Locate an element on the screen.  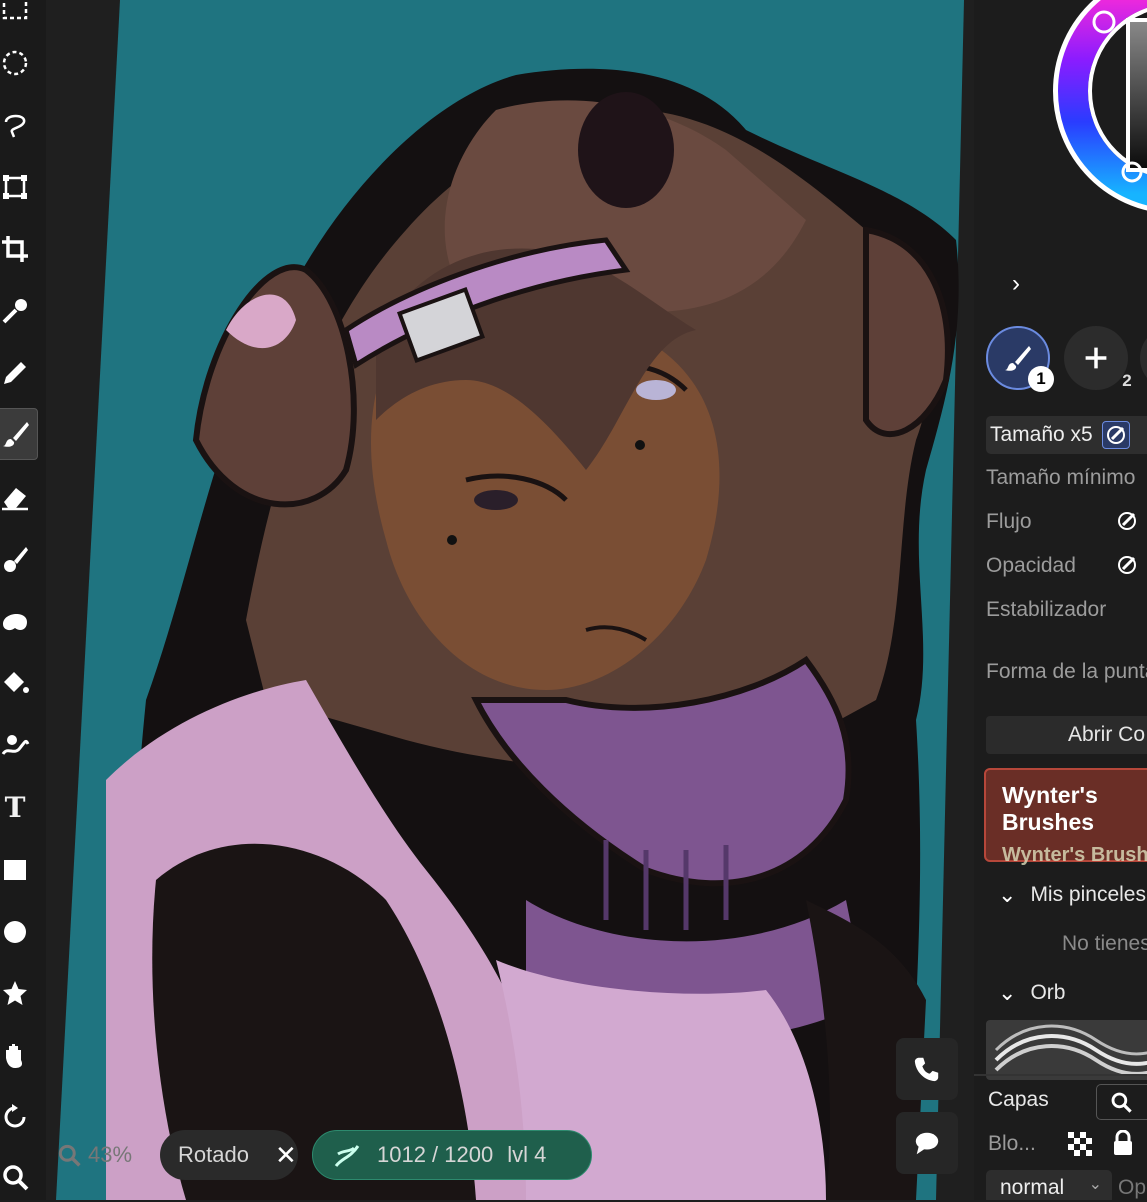
text-icon: T is located at coordinates (18, 807).